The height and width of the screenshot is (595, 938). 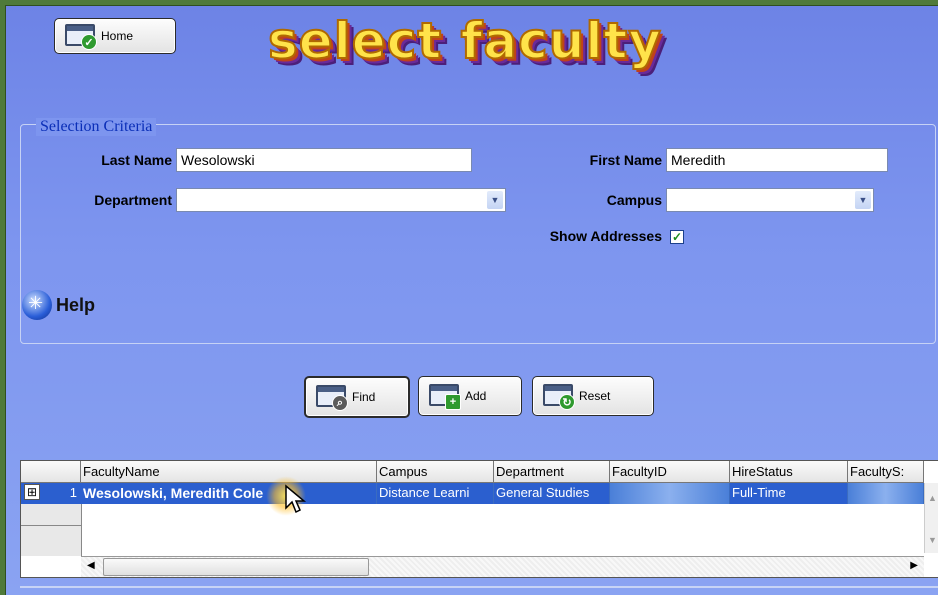 What do you see at coordinates (332, 398) in the screenshot?
I see `window-search-icon: ⌕` at bounding box center [332, 398].